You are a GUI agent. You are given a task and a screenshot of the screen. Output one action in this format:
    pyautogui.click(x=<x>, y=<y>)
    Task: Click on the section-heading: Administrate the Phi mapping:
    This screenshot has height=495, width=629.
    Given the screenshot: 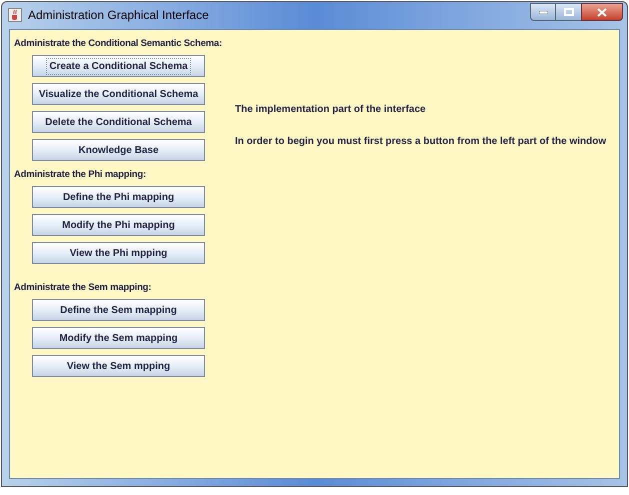 What is the action you would take?
    pyautogui.click(x=80, y=175)
    